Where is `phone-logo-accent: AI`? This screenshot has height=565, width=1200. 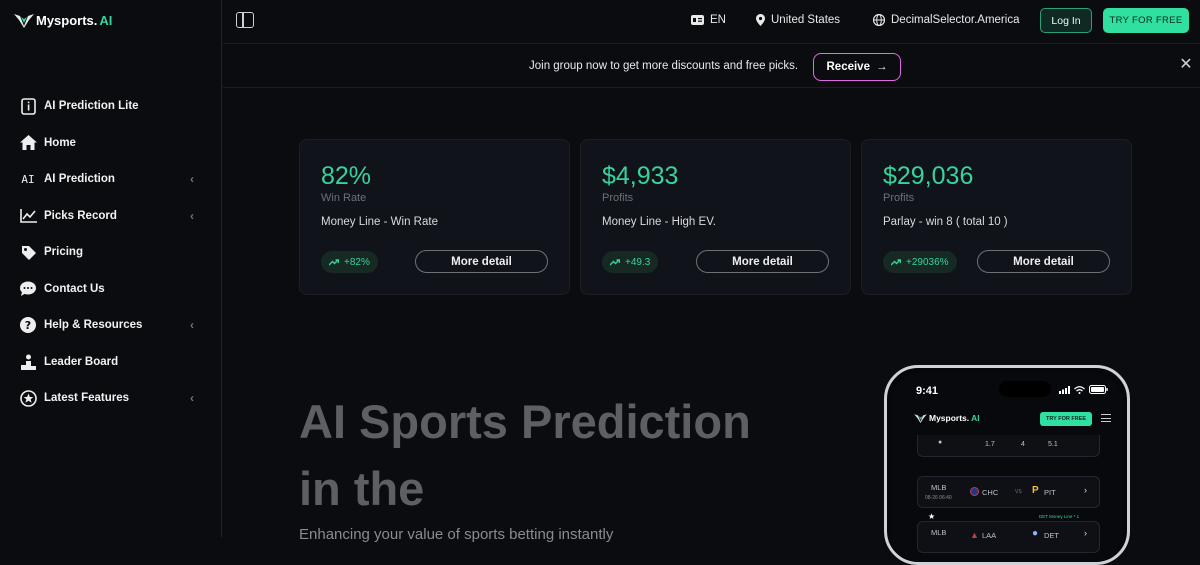 phone-logo-accent: AI is located at coordinates (975, 418).